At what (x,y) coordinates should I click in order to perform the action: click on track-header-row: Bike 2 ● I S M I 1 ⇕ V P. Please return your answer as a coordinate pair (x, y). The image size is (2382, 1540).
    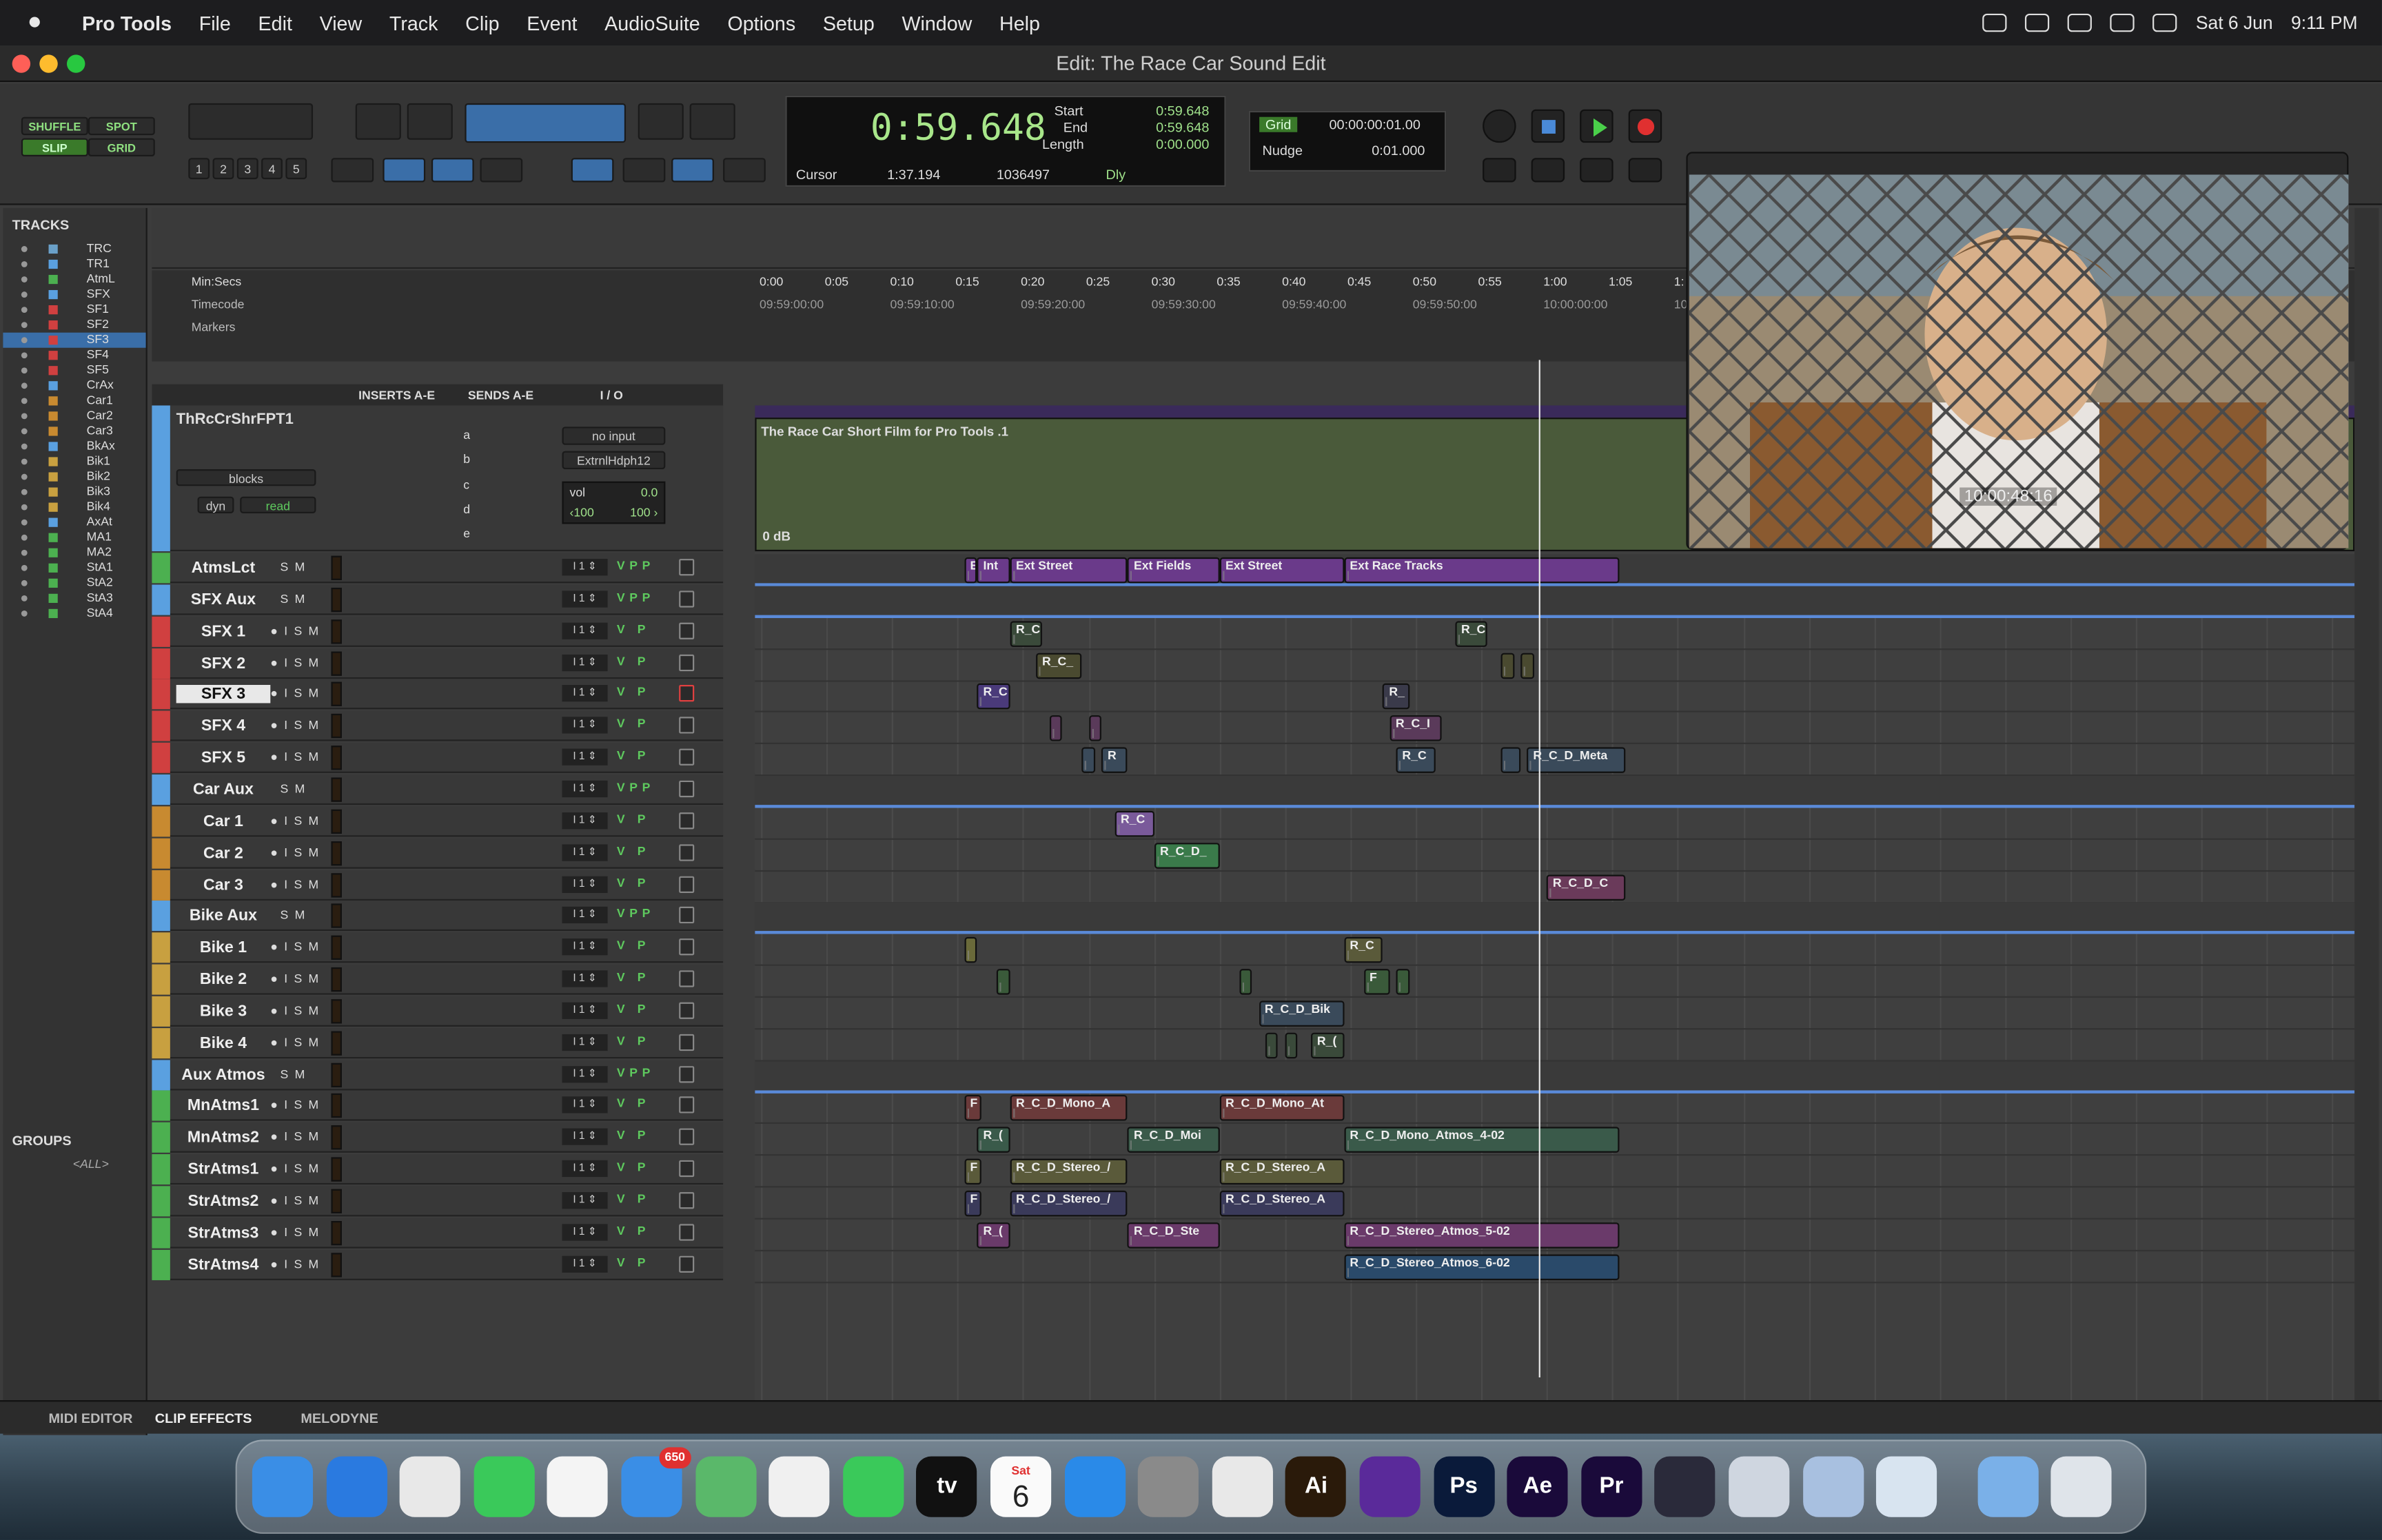
    Looking at the image, I should click on (438, 979).